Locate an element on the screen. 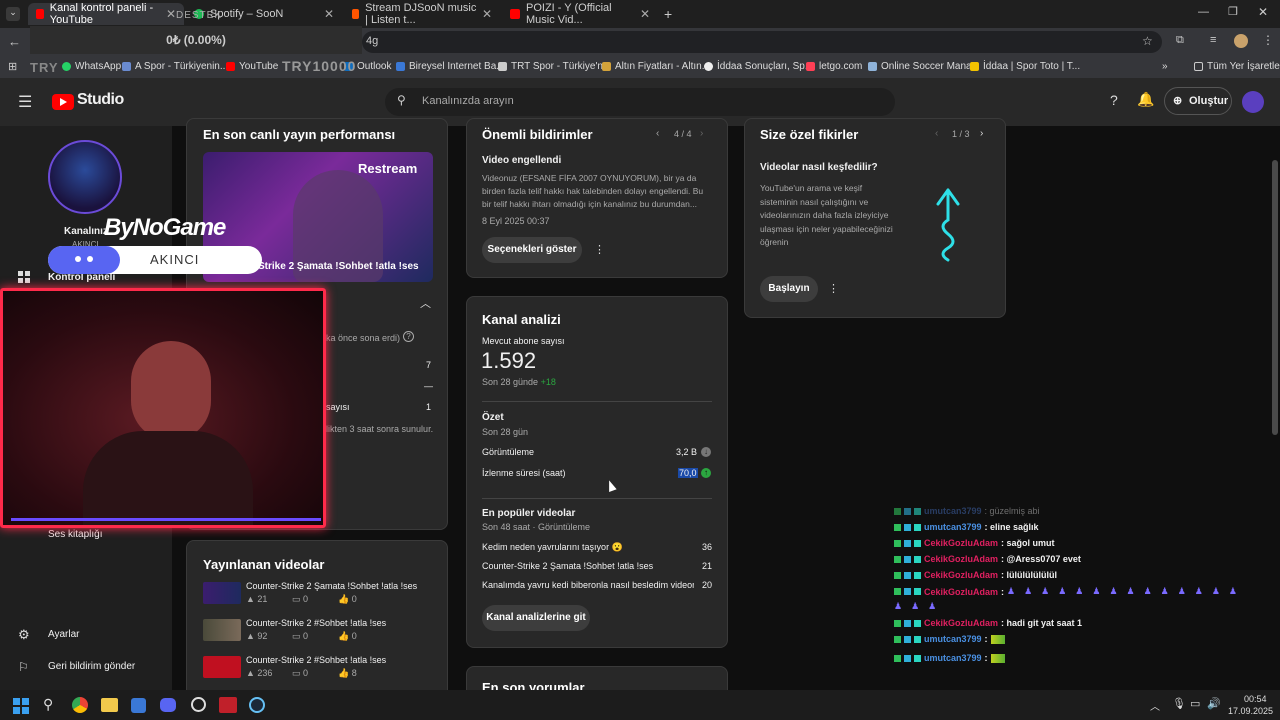 Image resolution: width=1280 pixels, height=720 pixels. subscribers-value: 1.592 is located at coordinates (509, 360).